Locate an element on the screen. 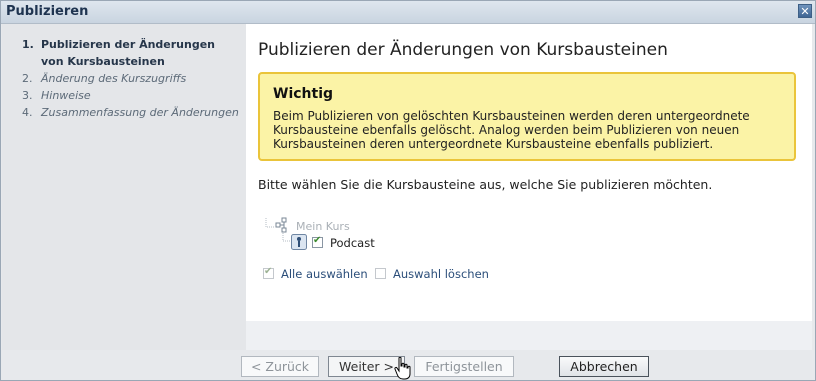  cancel-button: Abbrechen is located at coordinates (604, 366).